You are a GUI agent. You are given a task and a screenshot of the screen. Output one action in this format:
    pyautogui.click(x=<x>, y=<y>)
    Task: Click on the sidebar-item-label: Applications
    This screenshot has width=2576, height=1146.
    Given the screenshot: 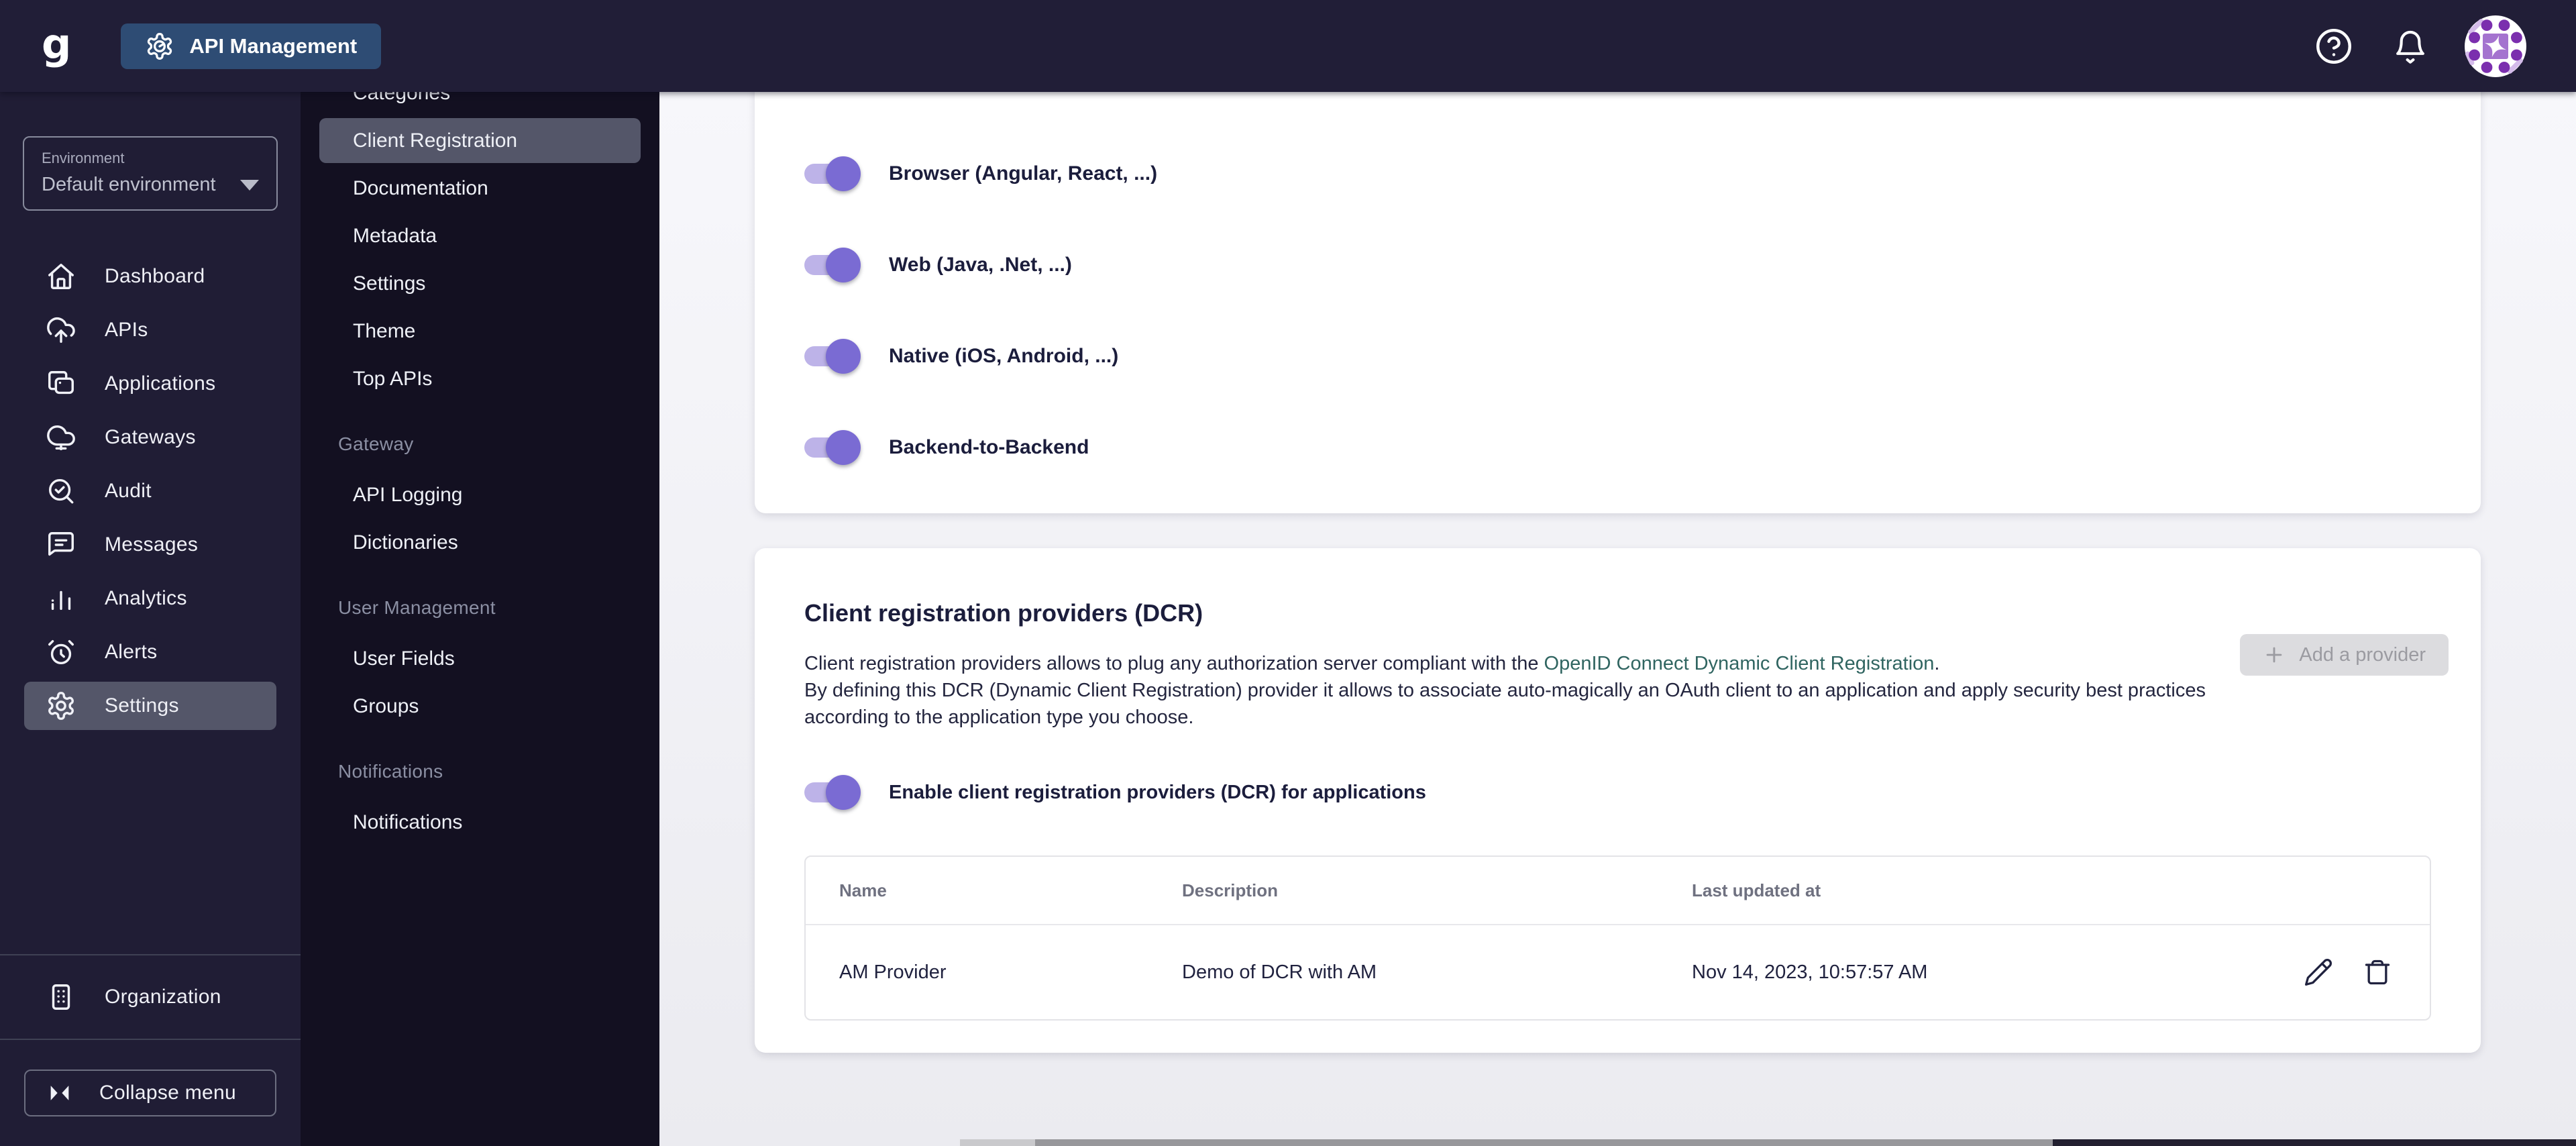 What is the action you would take?
    pyautogui.click(x=160, y=383)
    